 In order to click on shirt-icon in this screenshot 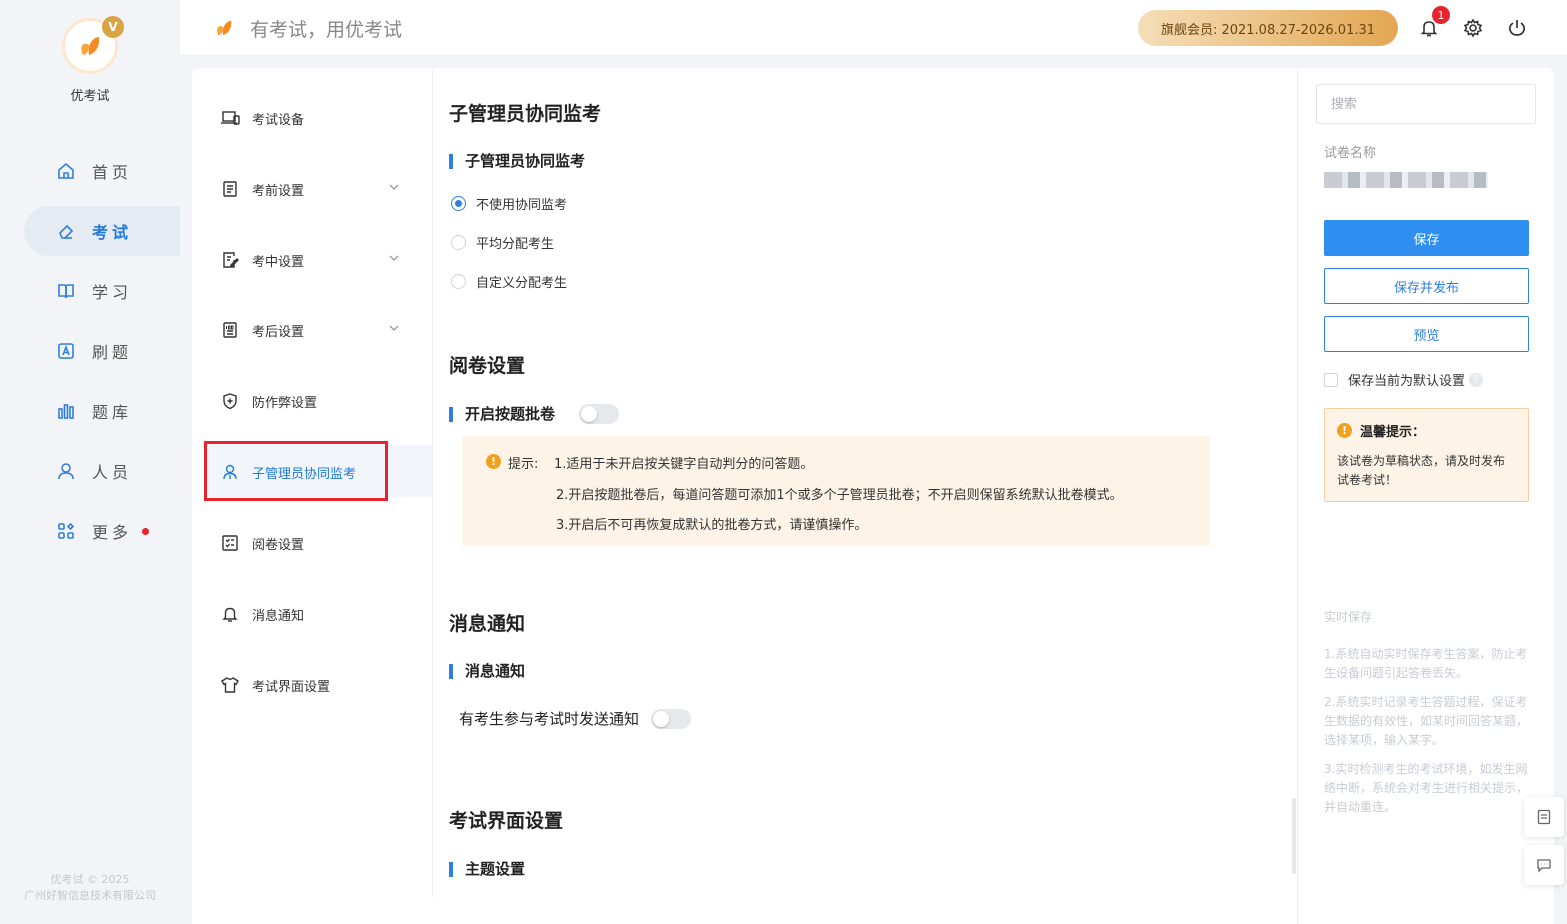, I will do `click(230, 685)`.